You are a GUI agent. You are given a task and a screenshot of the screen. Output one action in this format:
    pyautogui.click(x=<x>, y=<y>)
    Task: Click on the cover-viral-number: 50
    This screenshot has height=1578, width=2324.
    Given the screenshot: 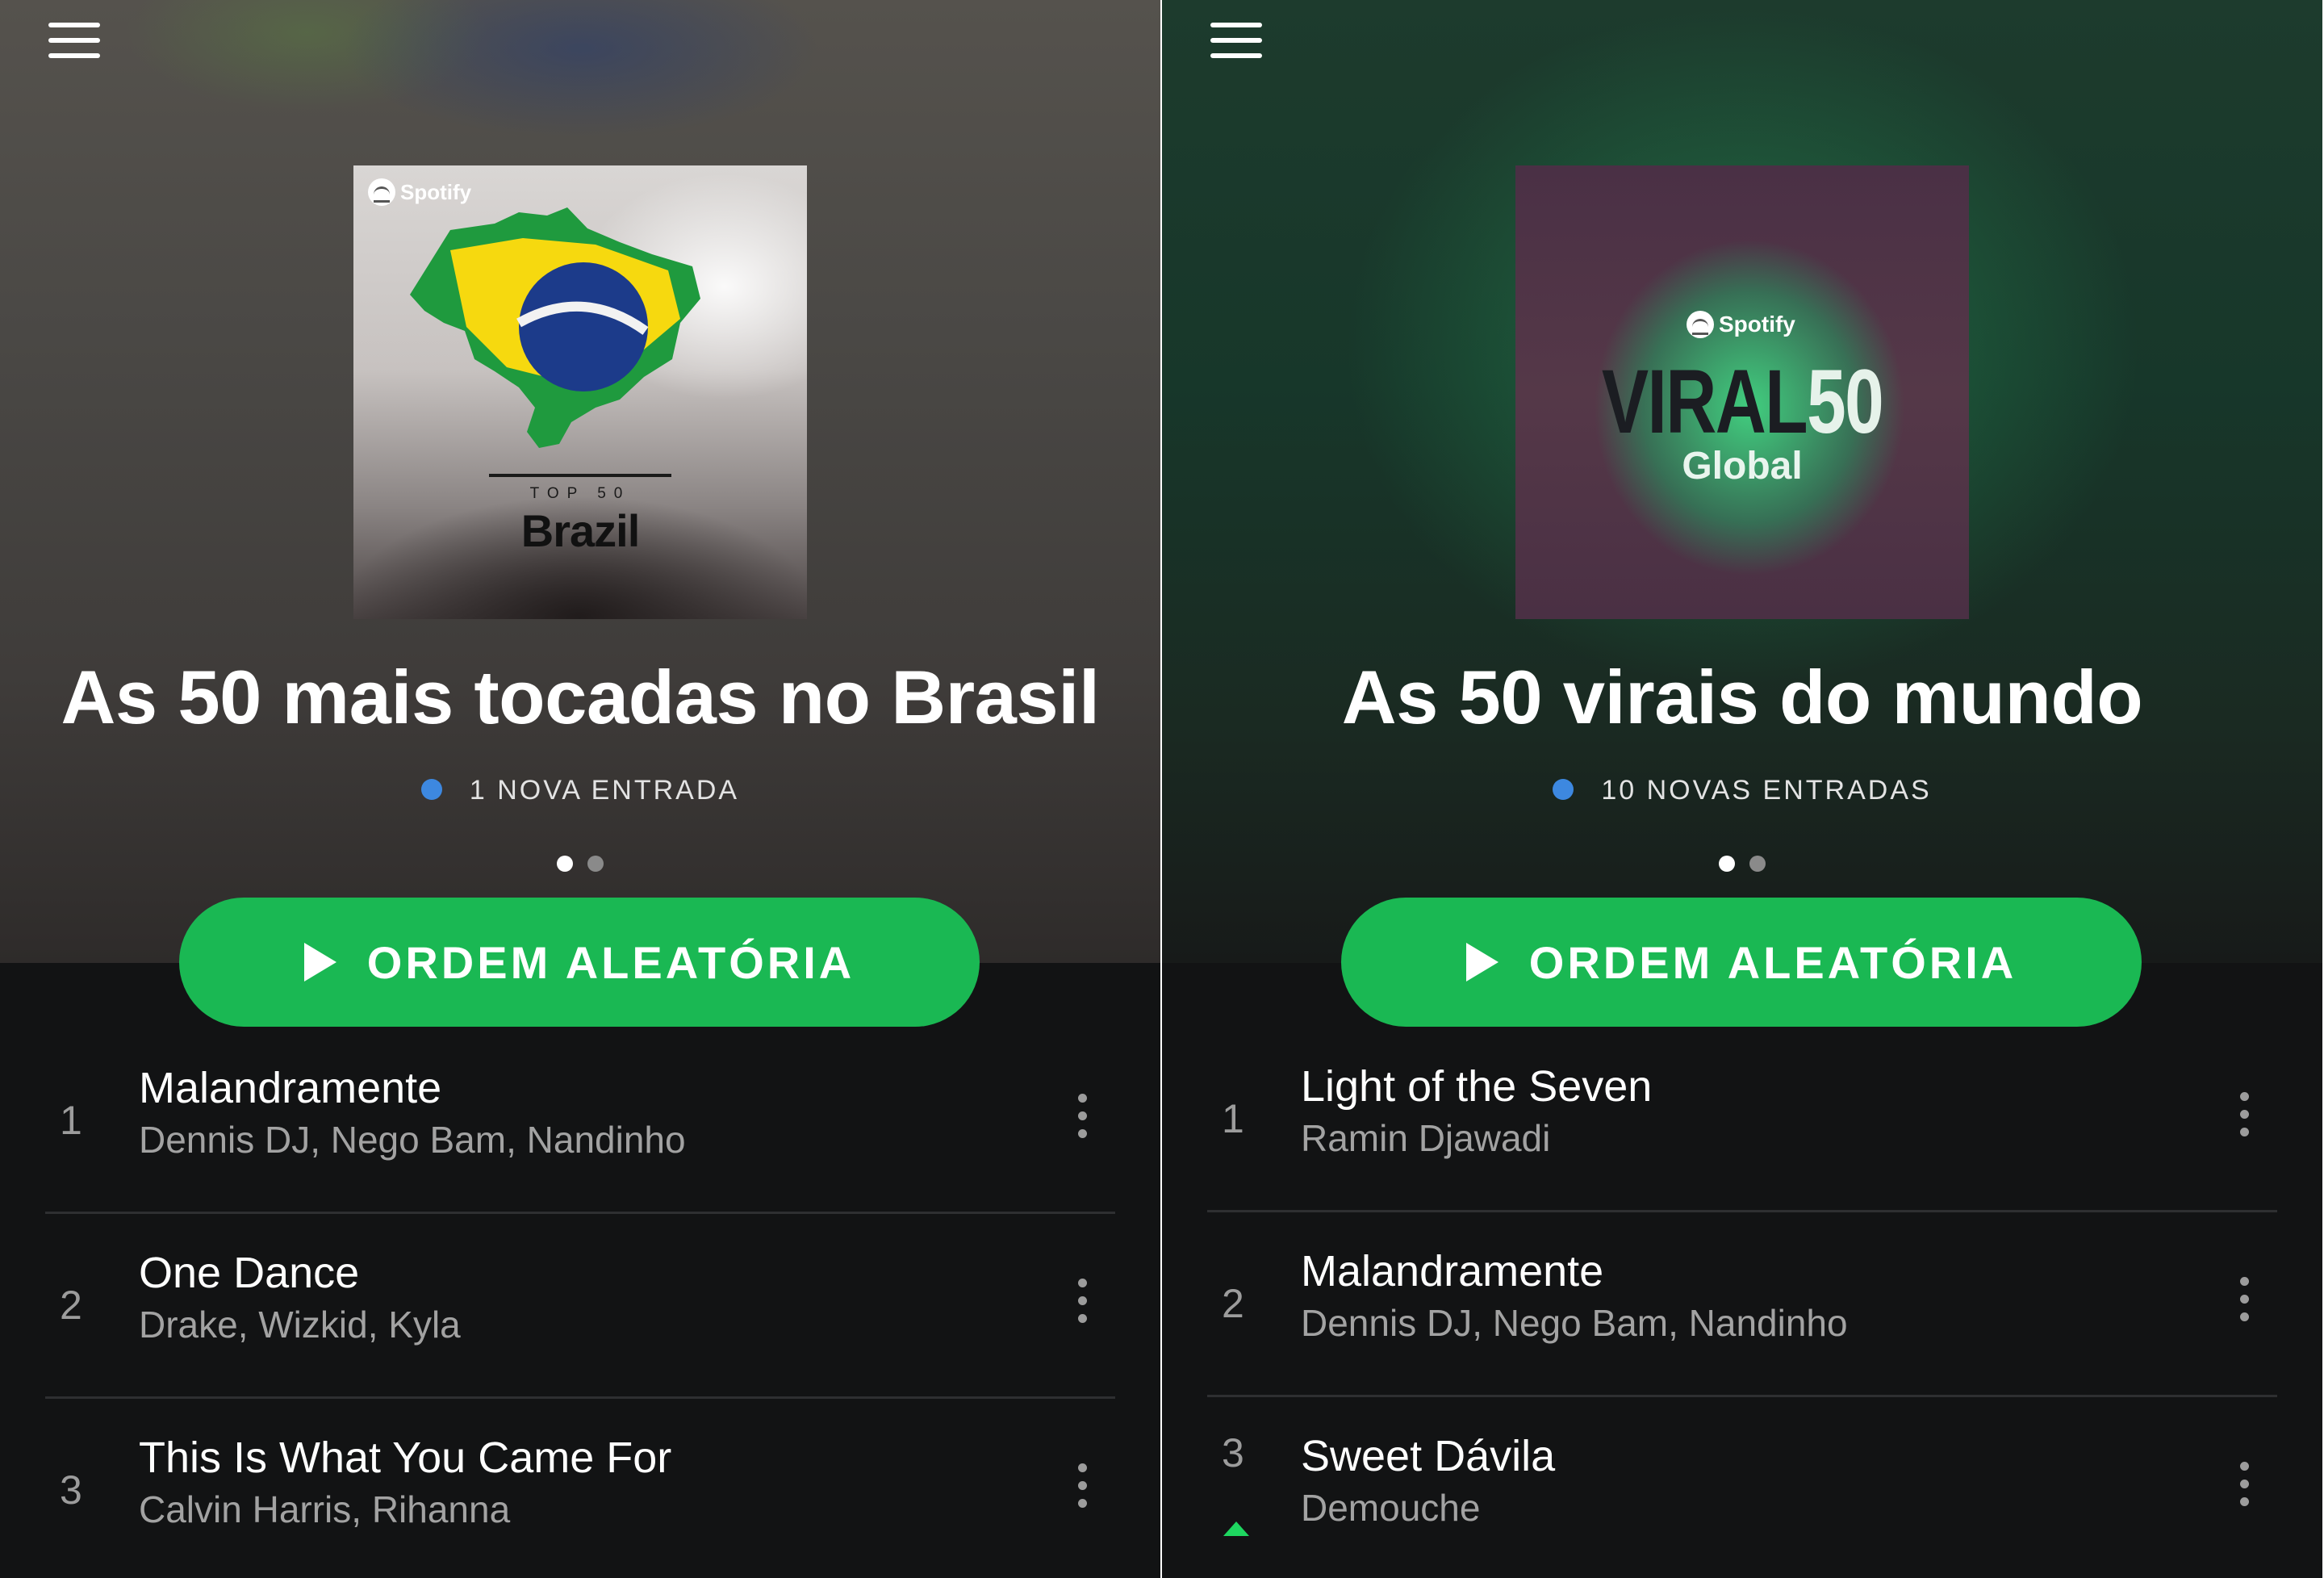 What is the action you would take?
    pyautogui.click(x=1846, y=401)
    